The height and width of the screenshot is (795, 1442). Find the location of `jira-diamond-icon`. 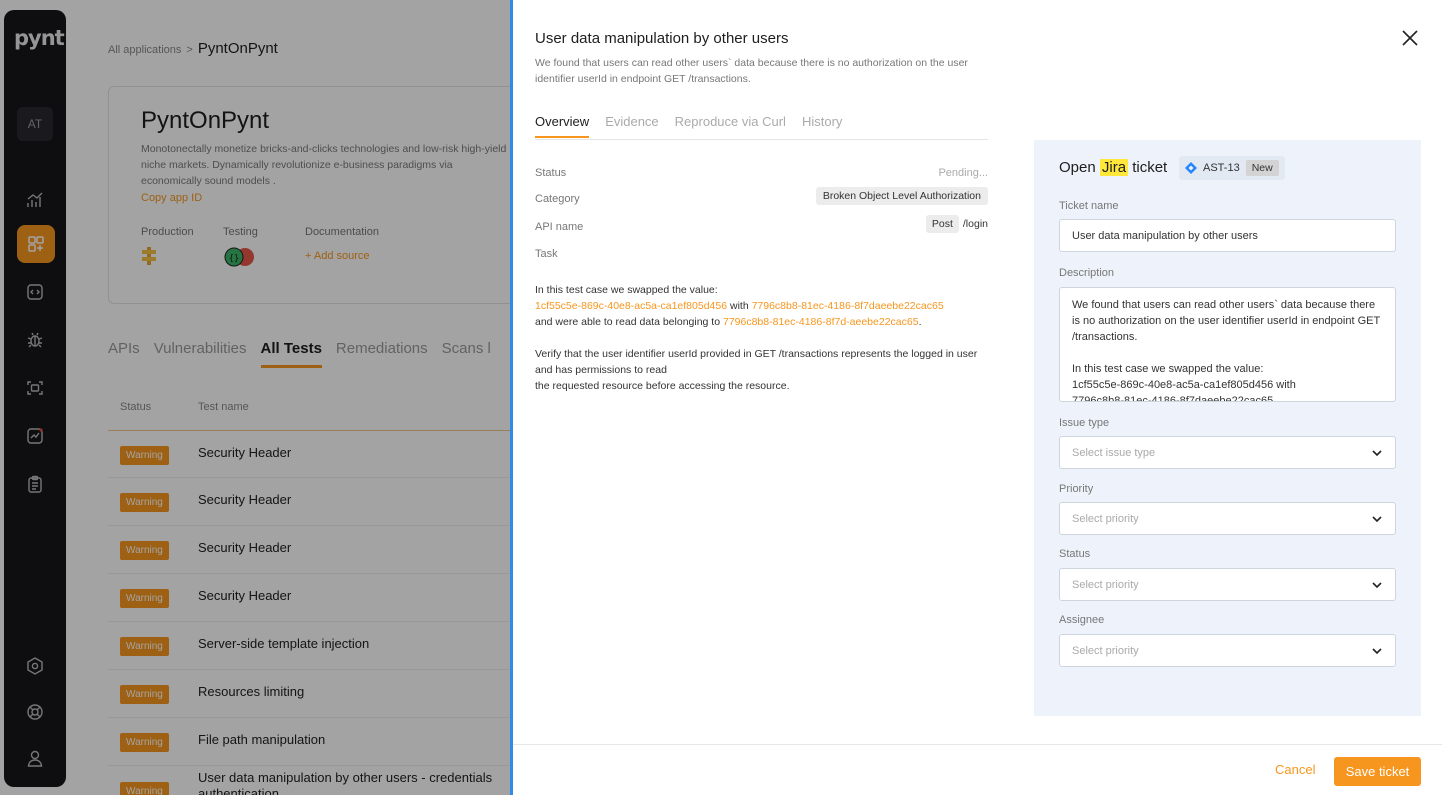

jira-diamond-icon is located at coordinates (1191, 168).